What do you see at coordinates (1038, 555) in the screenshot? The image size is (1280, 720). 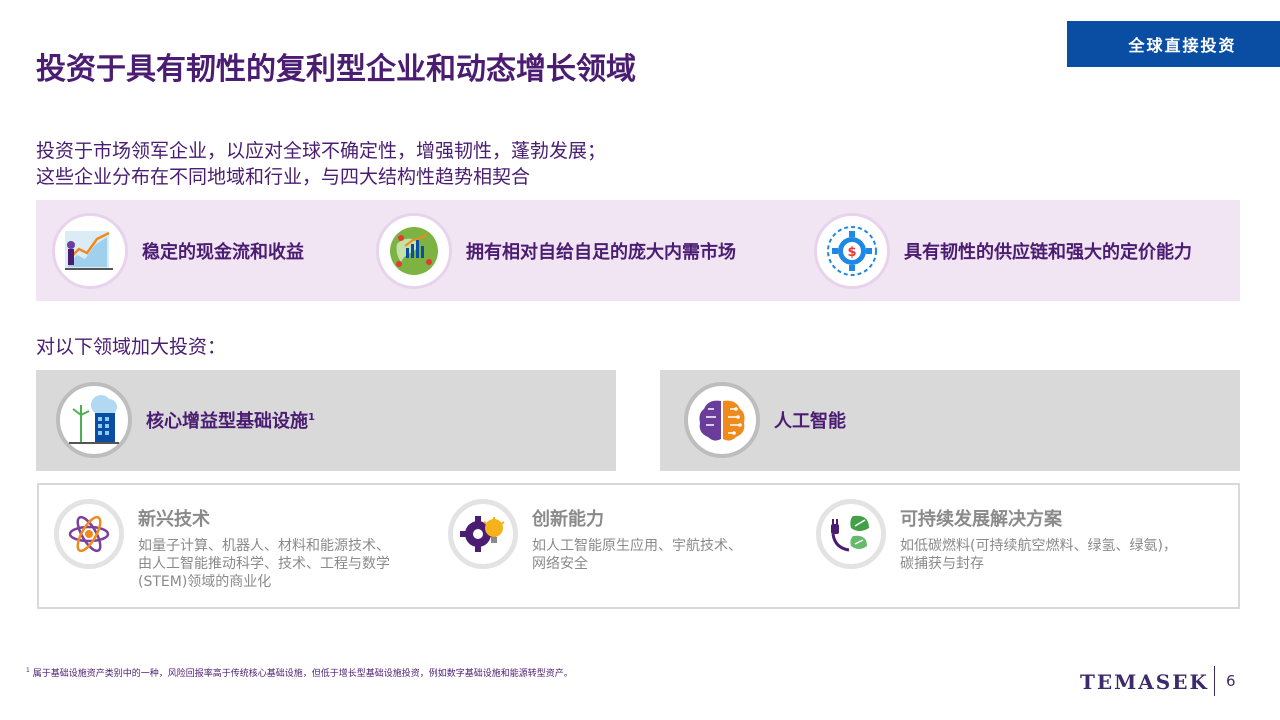 I see `tech-desc-sustainable: 如低碳燃料(可持续航空燃料、绿氢、绿氨)， 碳捕获与封存` at bounding box center [1038, 555].